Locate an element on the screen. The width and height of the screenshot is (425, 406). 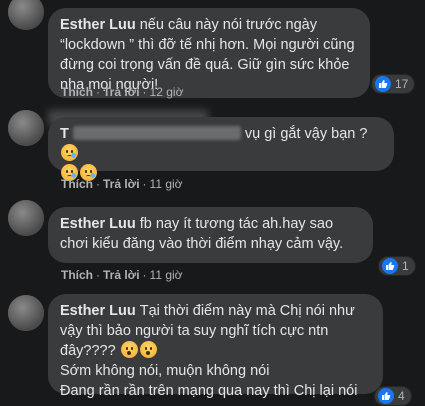
redacted-name is located at coordinates (156, 133).